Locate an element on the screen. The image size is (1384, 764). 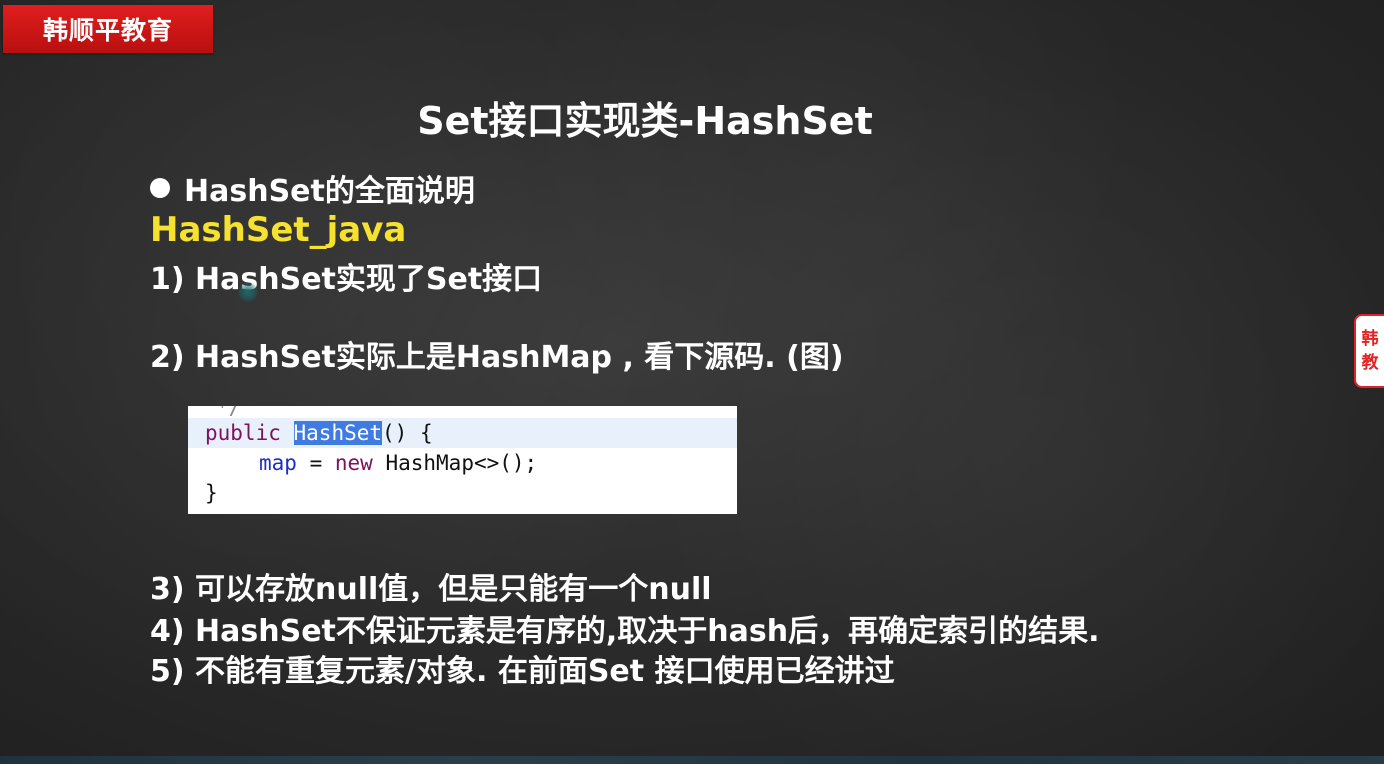
code-selected-identifier: HashSet is located at coordinates (338, 433).